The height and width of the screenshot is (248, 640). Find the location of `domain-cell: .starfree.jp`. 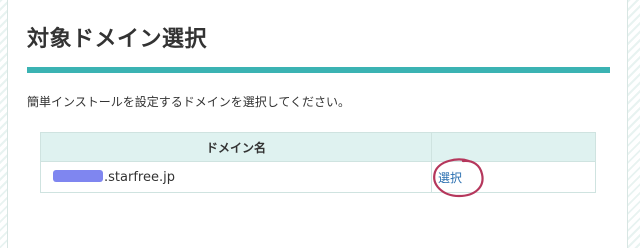

domain-cell: .starfree.jp is located at coordinates (236, 177).